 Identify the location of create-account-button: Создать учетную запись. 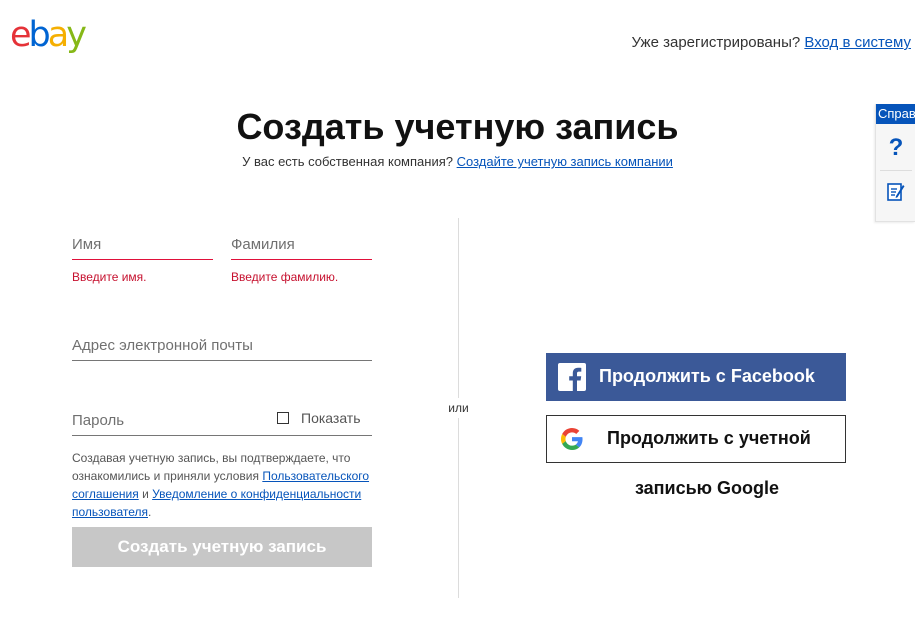
(222, 547).